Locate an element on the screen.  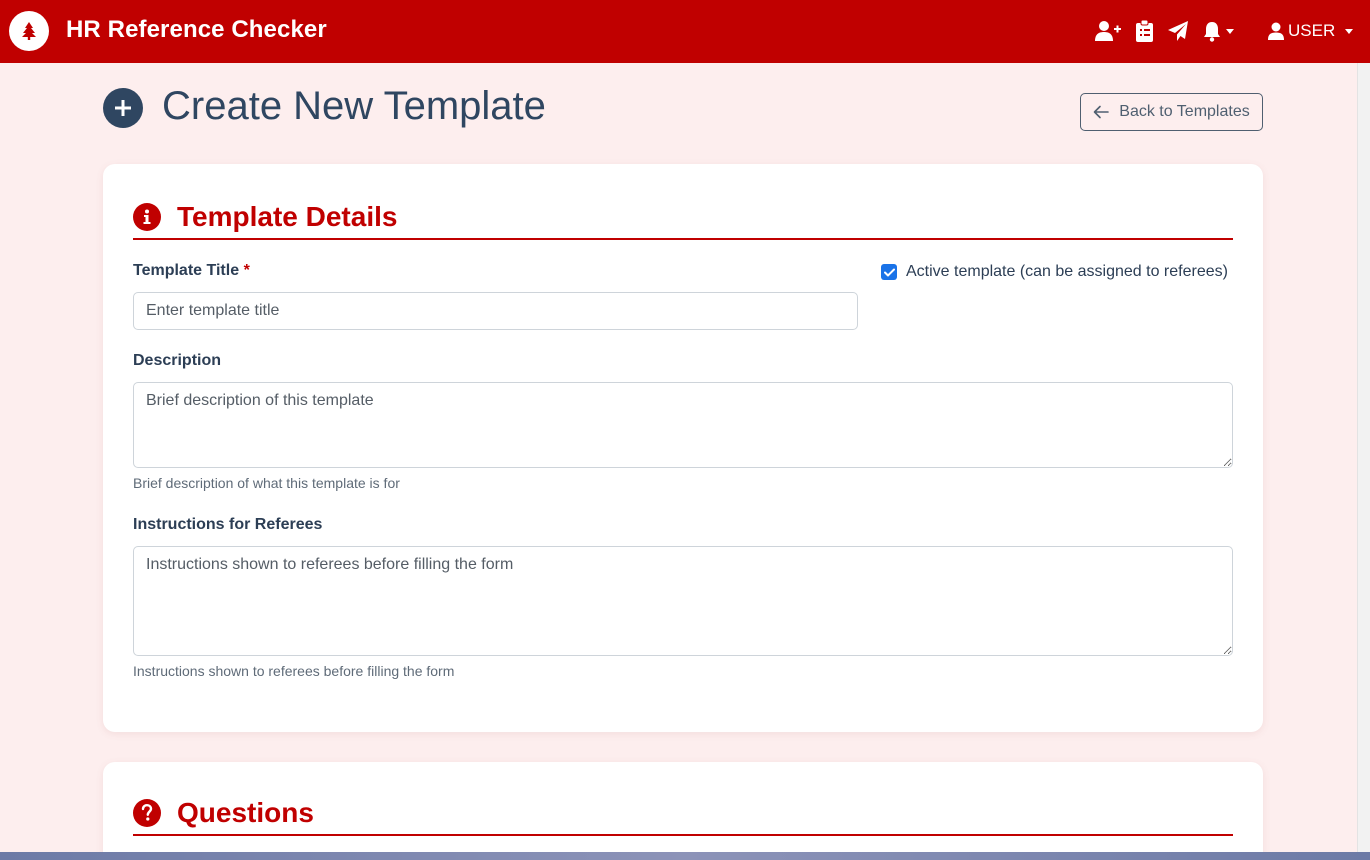
questions-title: Questions is located at coordinates (245, 812).